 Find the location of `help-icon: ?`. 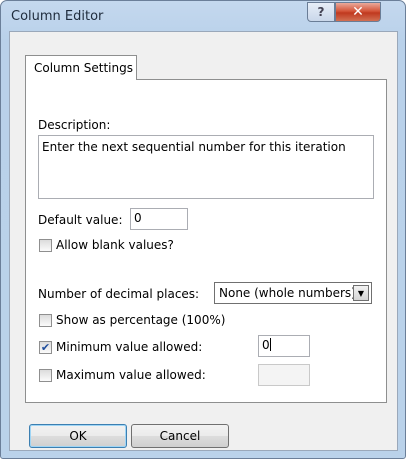

help-icon: ? is located at coordinates (321, 12).